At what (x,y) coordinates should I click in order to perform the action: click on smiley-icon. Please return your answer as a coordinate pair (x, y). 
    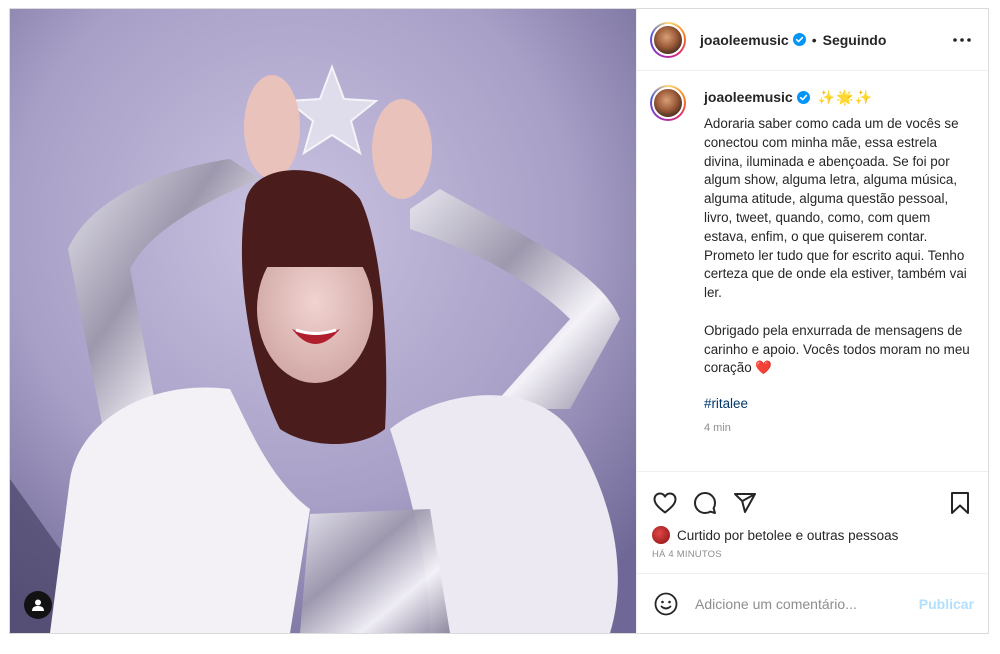
    Looking at the image, I should click on (666, 603).